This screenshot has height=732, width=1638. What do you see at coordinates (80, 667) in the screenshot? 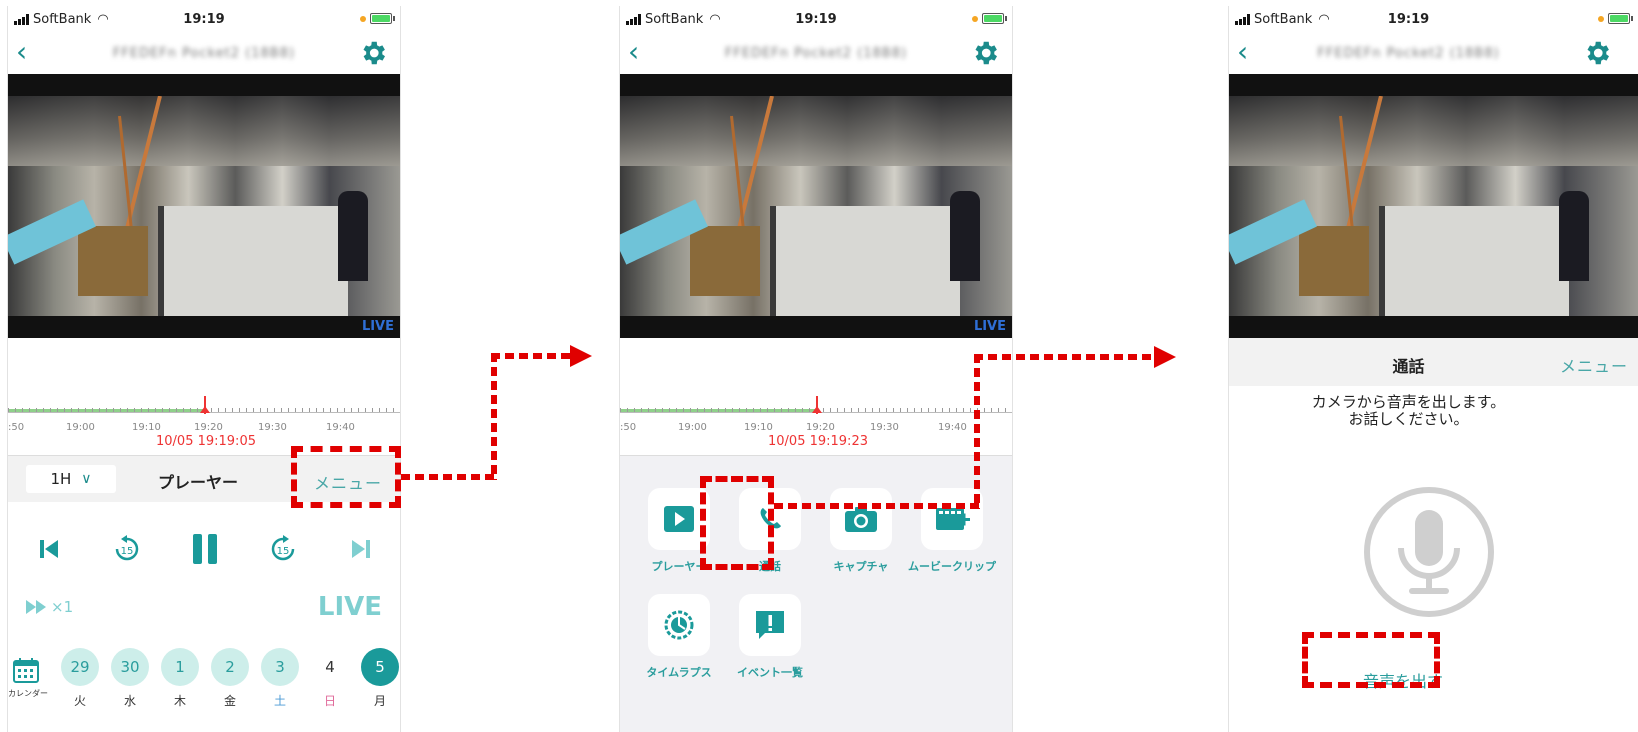
I see `day-number: 29` at bounding box center [80, 667].